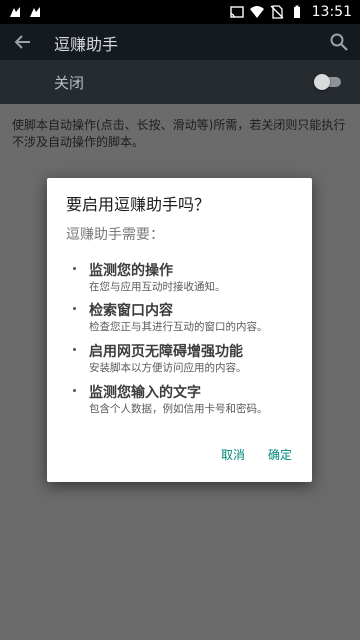 This screenshot has width=360, height=640. Describe the element at coordinates (339, 42) in the screenshot. I see `search-icon` at that location.